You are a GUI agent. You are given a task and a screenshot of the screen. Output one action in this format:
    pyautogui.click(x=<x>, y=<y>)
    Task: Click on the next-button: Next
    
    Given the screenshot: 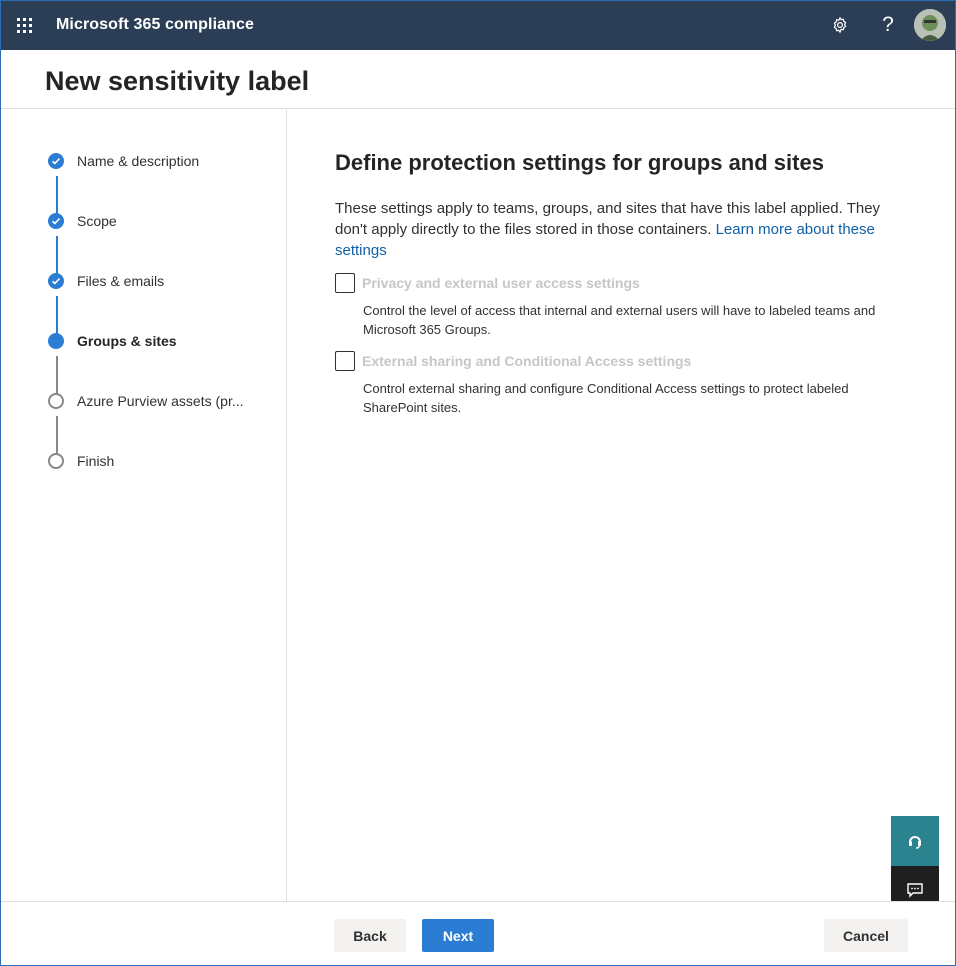 What is the action you would take?
    pyautogui.click(x=458, y=935)
    